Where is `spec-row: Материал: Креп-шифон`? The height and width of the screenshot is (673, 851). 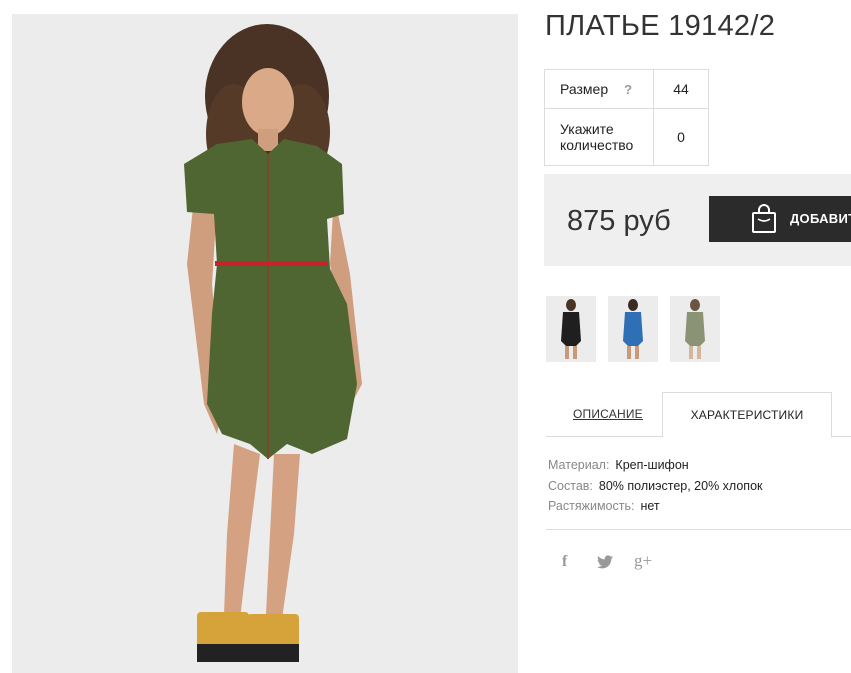
spec-row: Материал: Креп-шифон is located at coordinates (655, 465).